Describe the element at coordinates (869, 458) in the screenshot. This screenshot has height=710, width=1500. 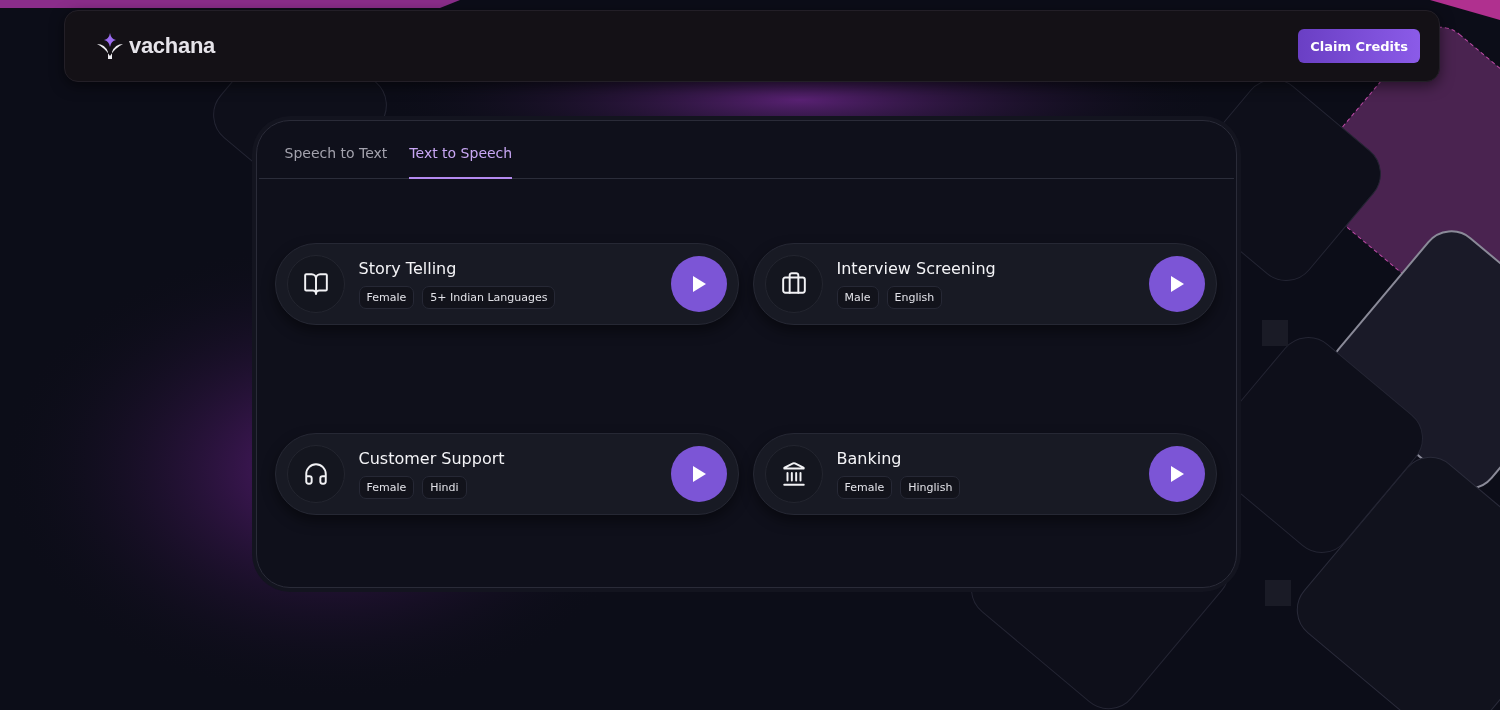
I see `voice-title: Banking` at that location.